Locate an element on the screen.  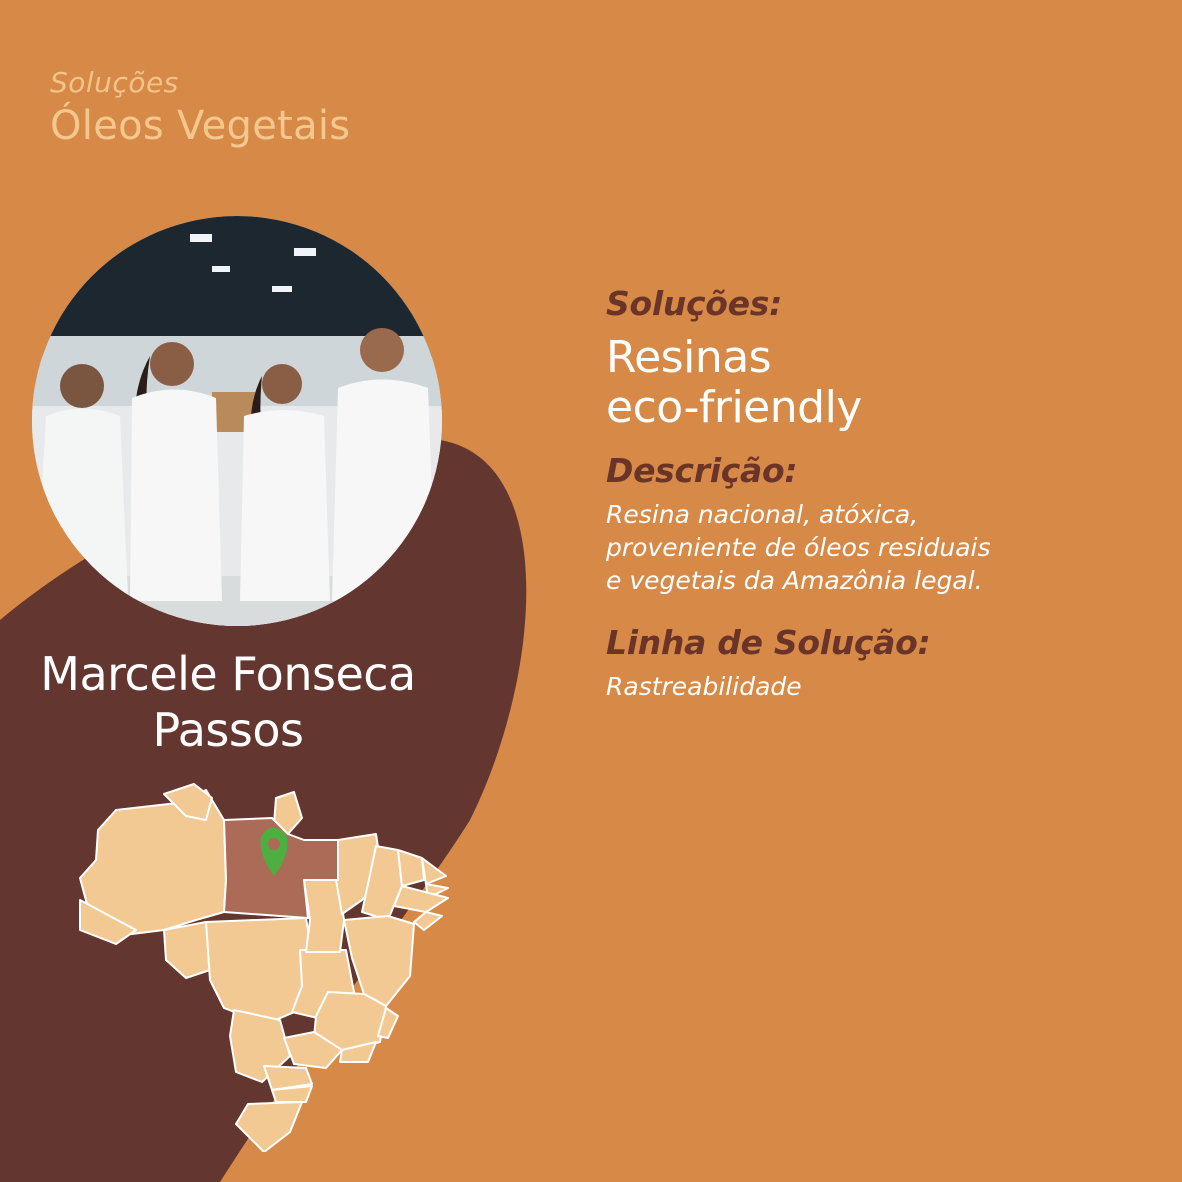
description-line-1: Resina nacional, atóxica, is located at coordinates (762, 514).